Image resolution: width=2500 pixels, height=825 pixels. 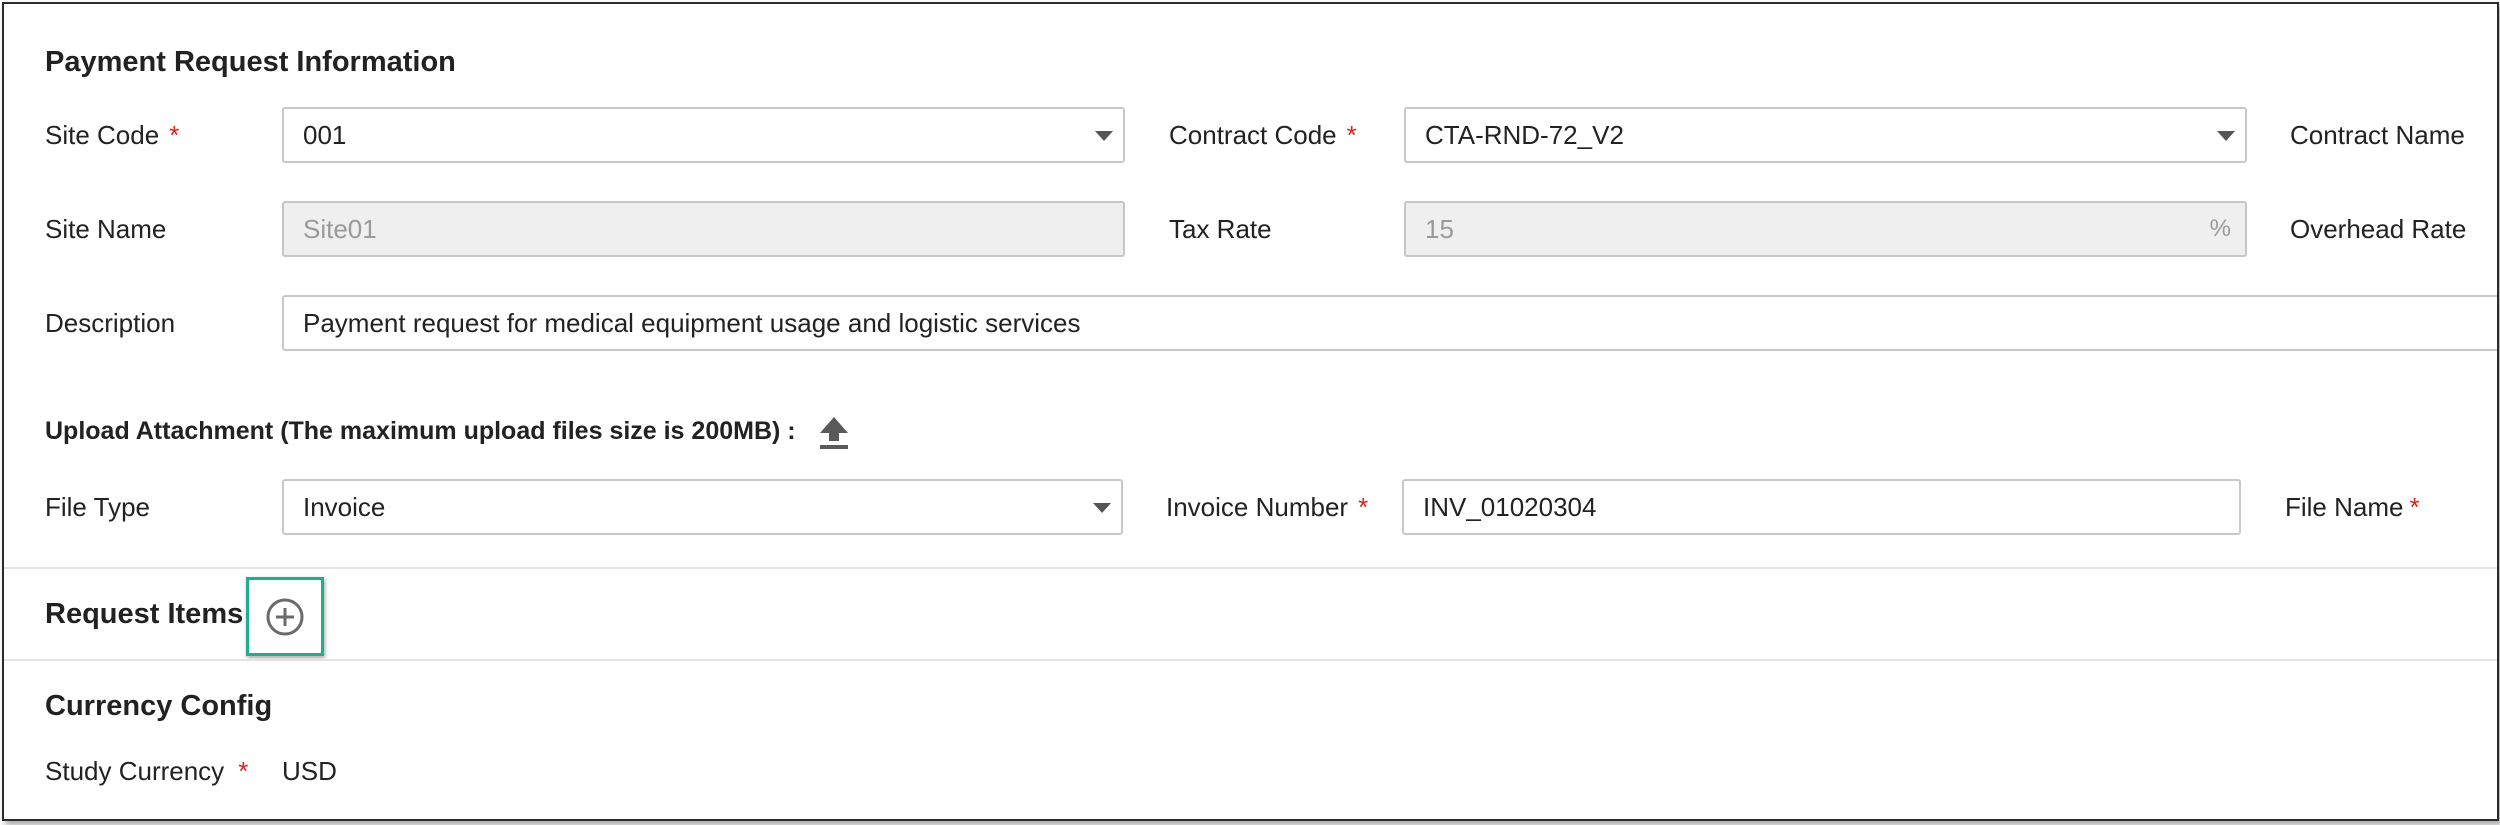 What do you see at coordinates (2220, 228) in the screenshot?
I see `percent-suffix: %` at bounding box center [2220, 228].